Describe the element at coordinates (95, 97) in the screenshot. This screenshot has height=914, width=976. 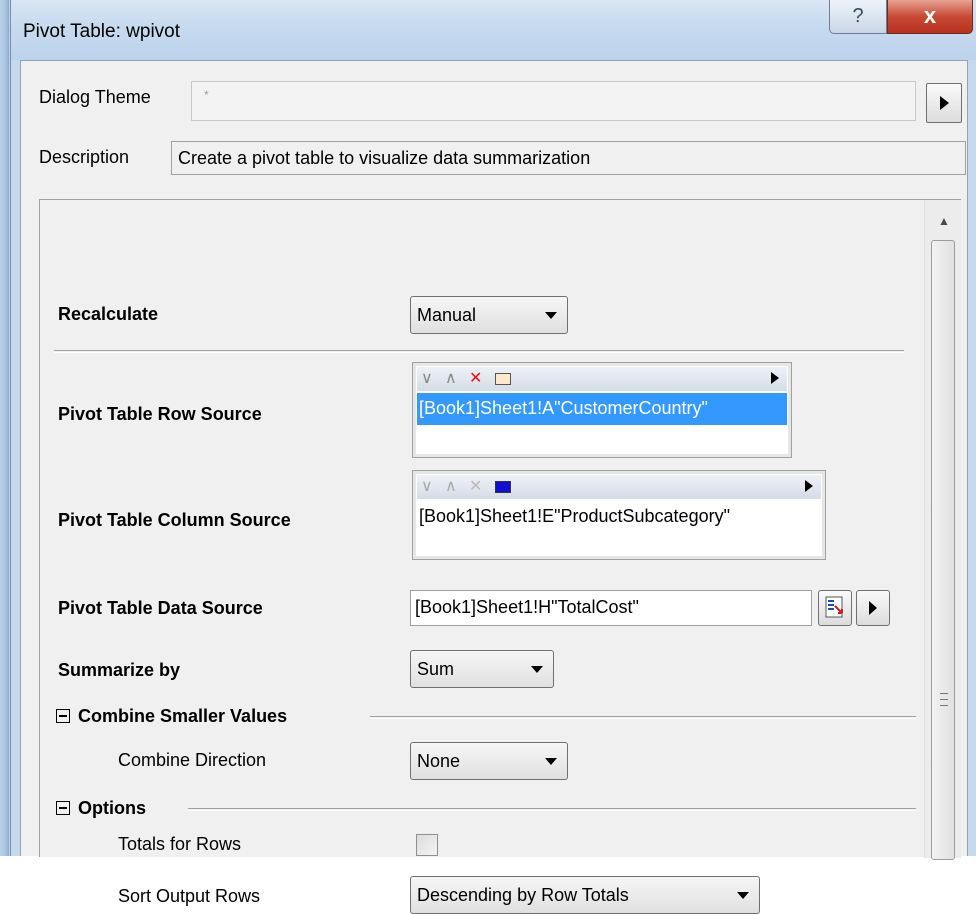
I see `dialog-theme-label: Dialog Theme` at that location.